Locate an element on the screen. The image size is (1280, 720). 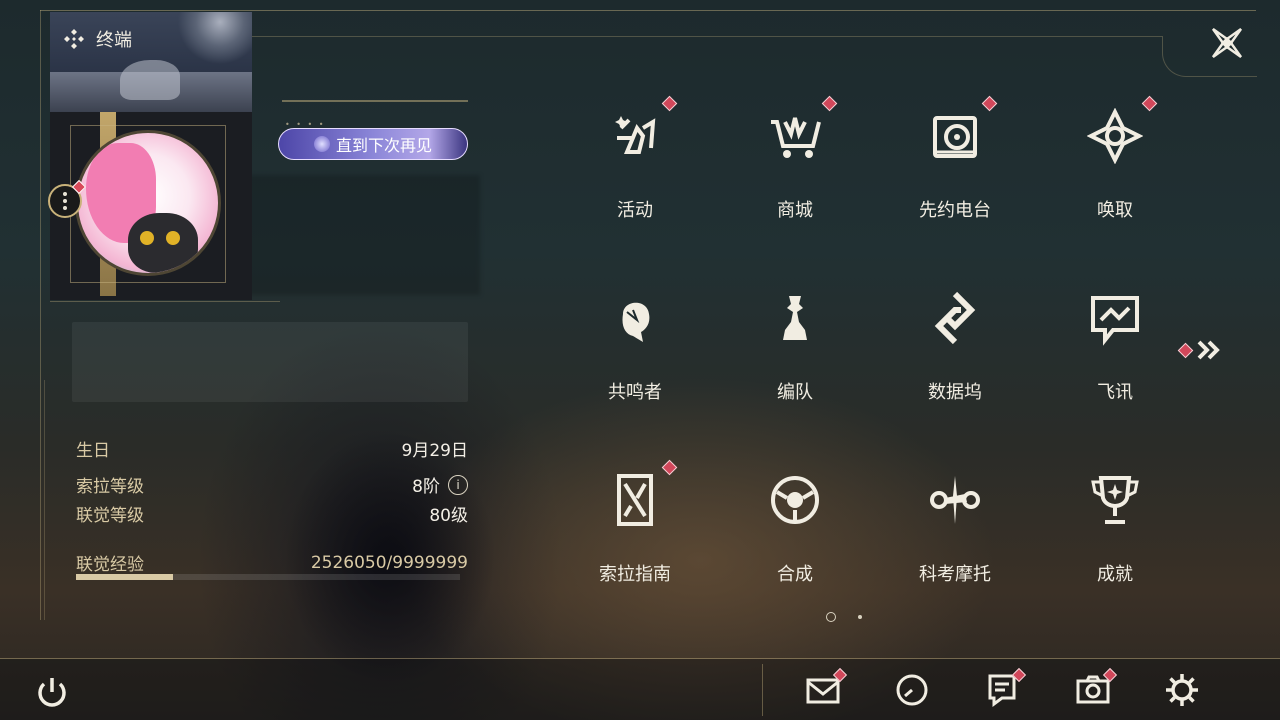
nameplate-text: 直到下次再见 is located at coordinates (383, 145).